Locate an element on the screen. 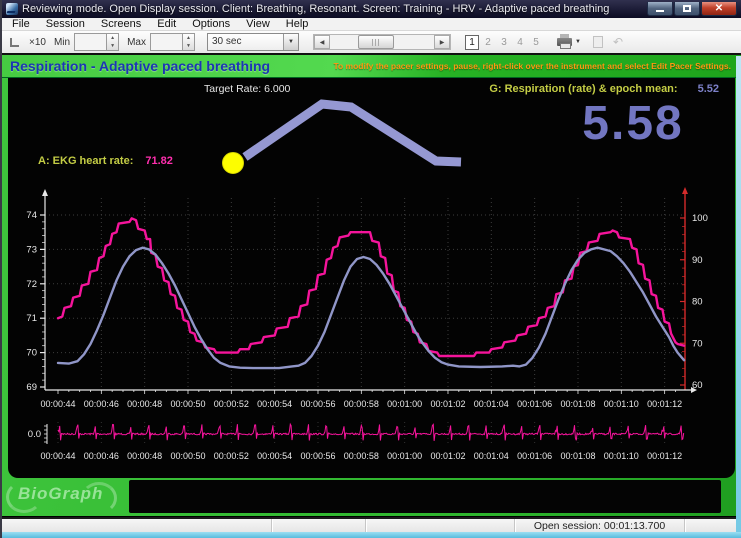  min-spinner: ▲ ▼ is located at coordinates (97, 42).